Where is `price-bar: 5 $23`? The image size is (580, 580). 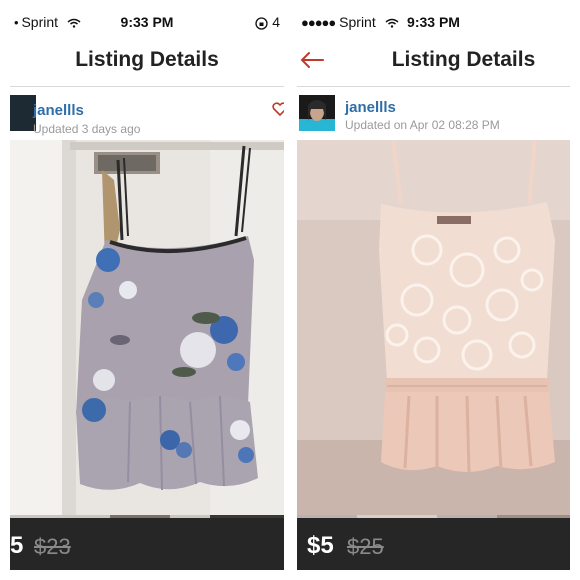 price-bar: 5 $23 is located at coordinates (147, 544).